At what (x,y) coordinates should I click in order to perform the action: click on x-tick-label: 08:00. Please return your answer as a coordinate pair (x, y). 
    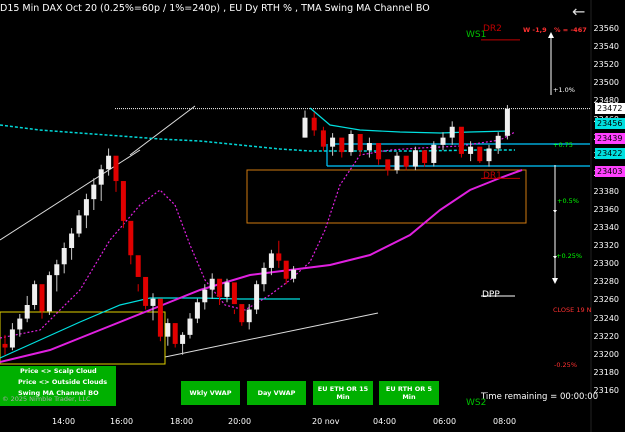
    Looking at the image, I should click on (505, 421).